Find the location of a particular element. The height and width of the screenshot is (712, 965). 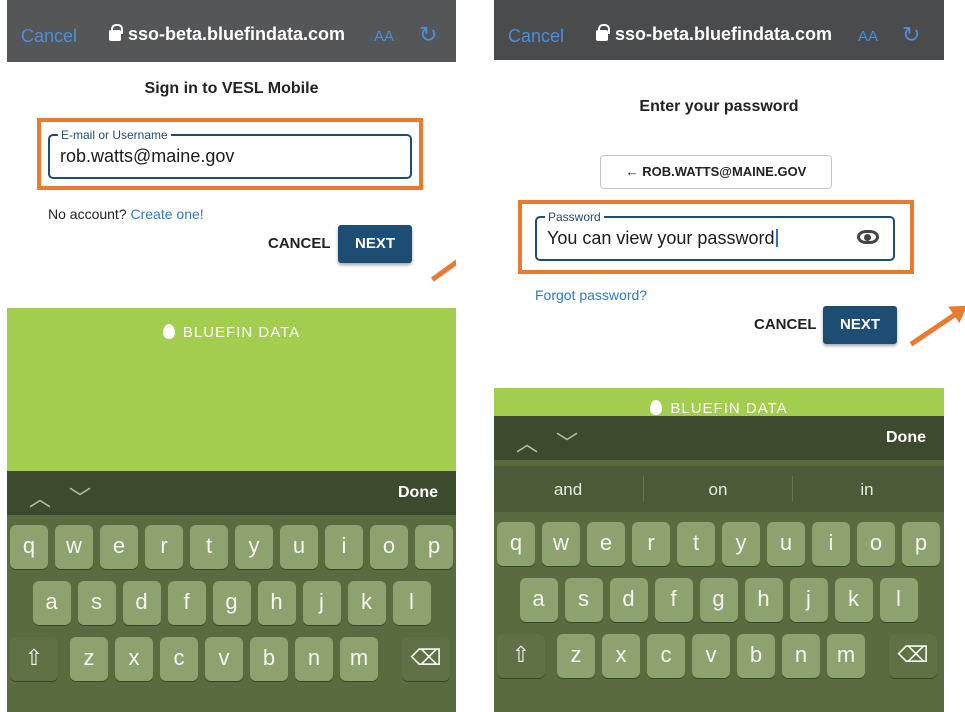

suggestion-item: on is located at coordinates (718, 490).